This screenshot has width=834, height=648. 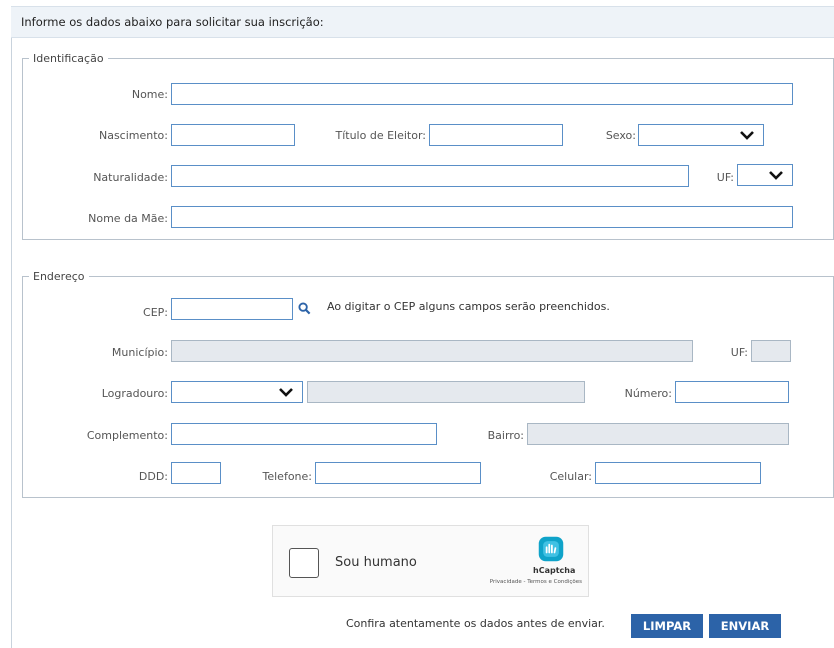 What do you see at coordinates (127, 435) in the screenshot?
I see `complemento-label: Complemento:` at bounding box center [127, 435].